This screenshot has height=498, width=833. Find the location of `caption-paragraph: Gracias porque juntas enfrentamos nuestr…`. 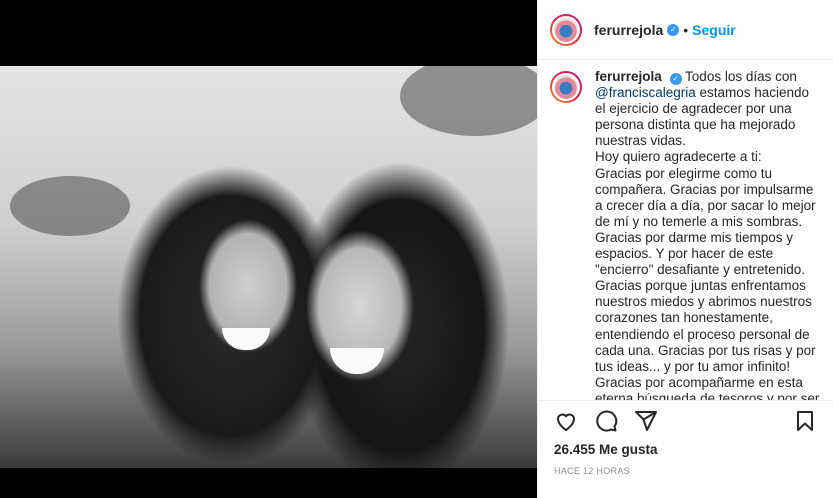

caption-paragraph: Gracias porque juntas enfrentamos nuestr… is located at coordinates (705, 326).